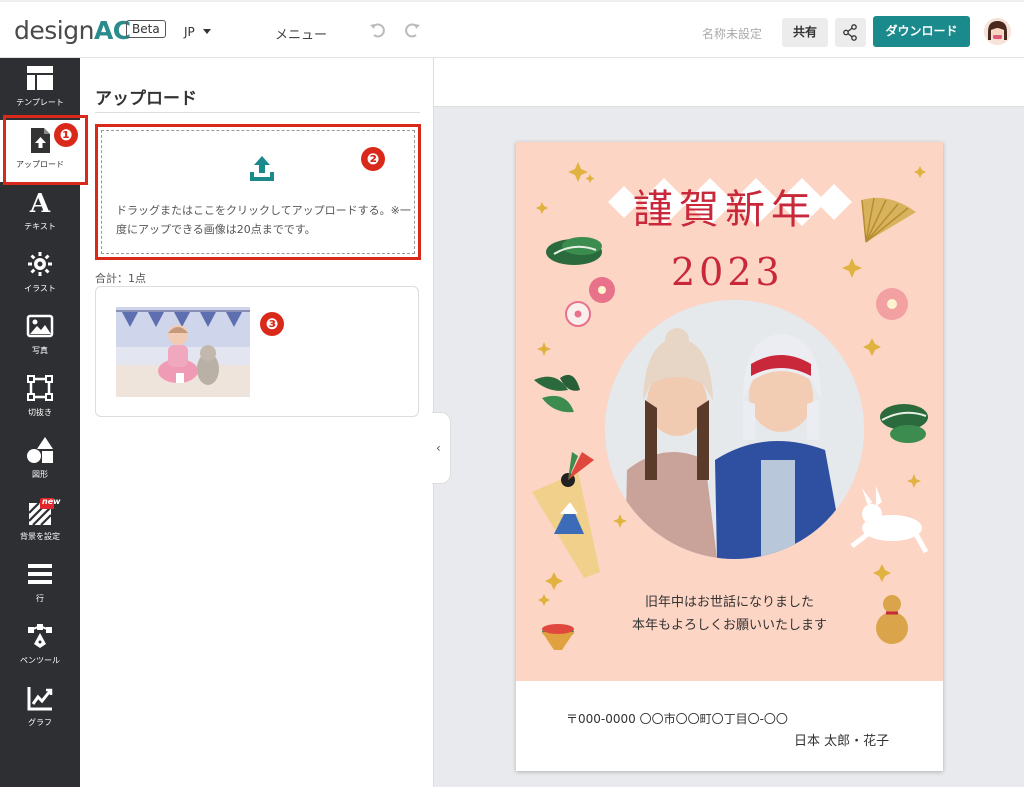  Describe the element at coordinates (45, 150) in the screenshot. I see `highlight-box-upload` at that location.